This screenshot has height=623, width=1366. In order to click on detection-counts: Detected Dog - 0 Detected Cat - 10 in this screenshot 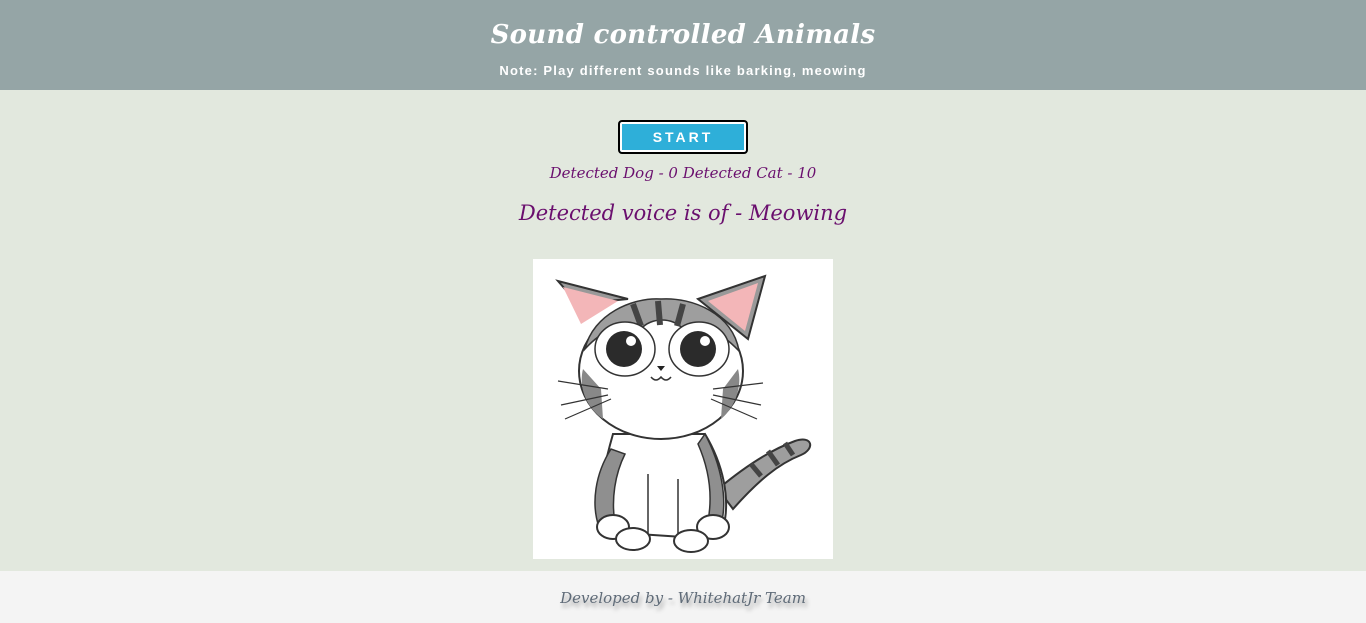, I will do `click(683, 173)`.